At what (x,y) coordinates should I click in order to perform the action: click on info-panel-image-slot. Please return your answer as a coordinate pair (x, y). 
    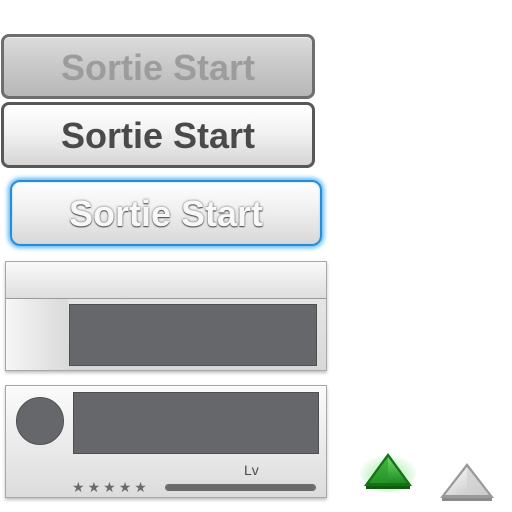
    Looking at the image, I should click on (193, 335).